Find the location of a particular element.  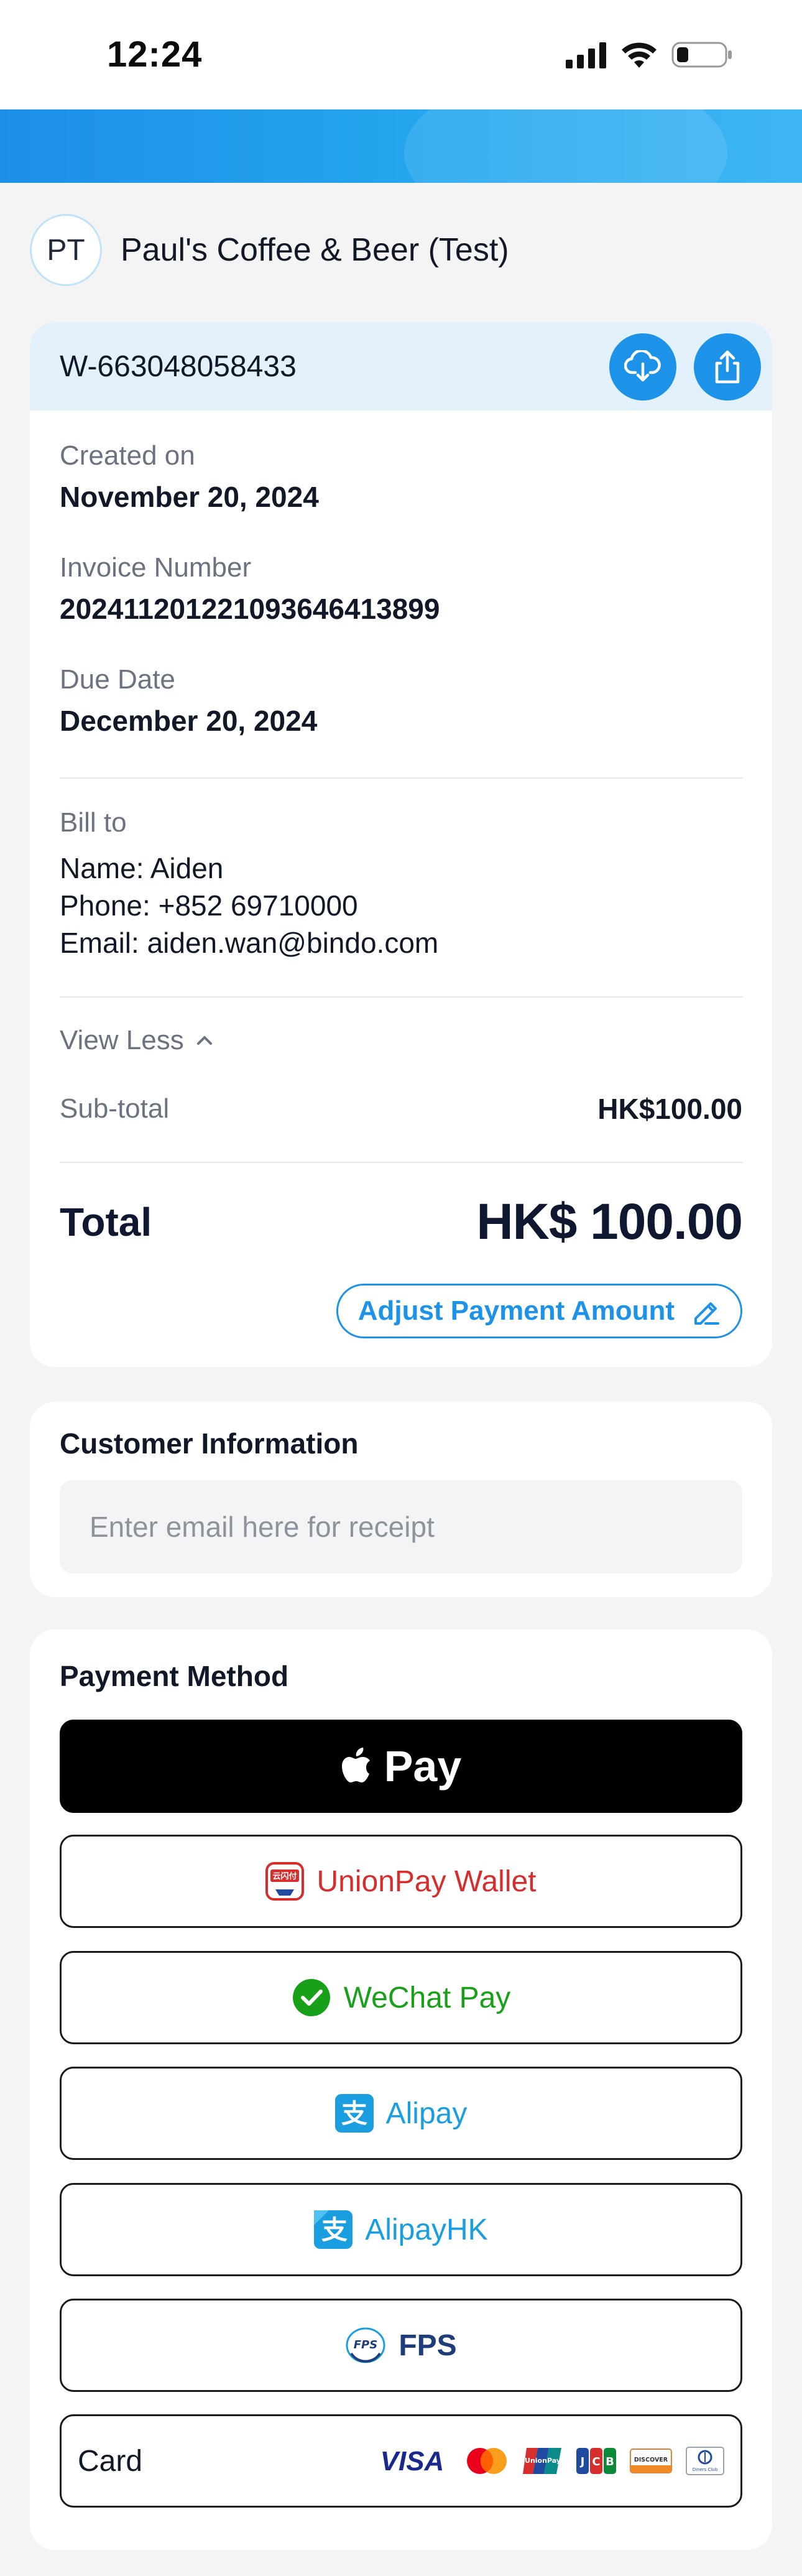

header-banner is located at coordinates (401, 146).